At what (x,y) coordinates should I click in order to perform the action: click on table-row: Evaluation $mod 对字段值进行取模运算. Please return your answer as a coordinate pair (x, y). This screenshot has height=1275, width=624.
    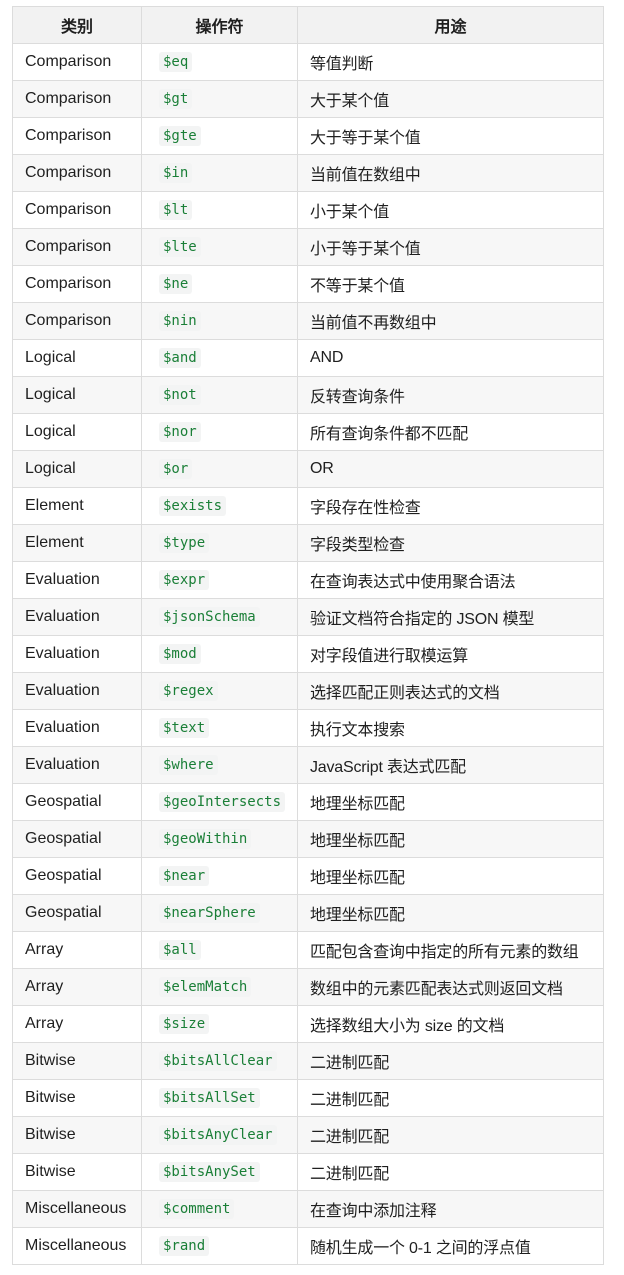
    Looking at the image, I should click on (308, 654).